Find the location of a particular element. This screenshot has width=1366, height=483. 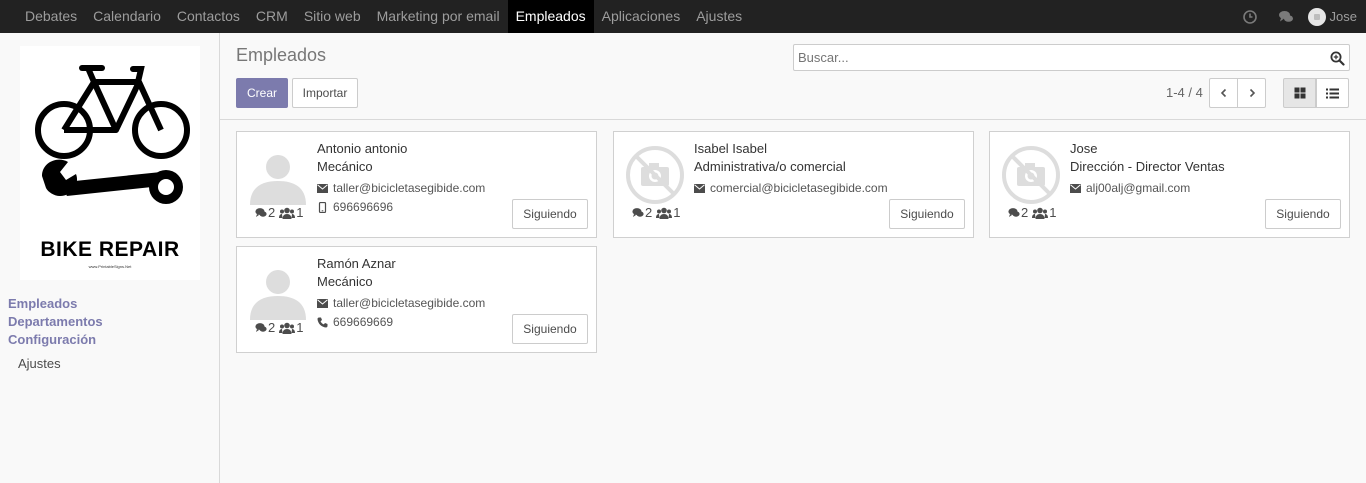

create-button: Crear is located at coordinates (262, 93).